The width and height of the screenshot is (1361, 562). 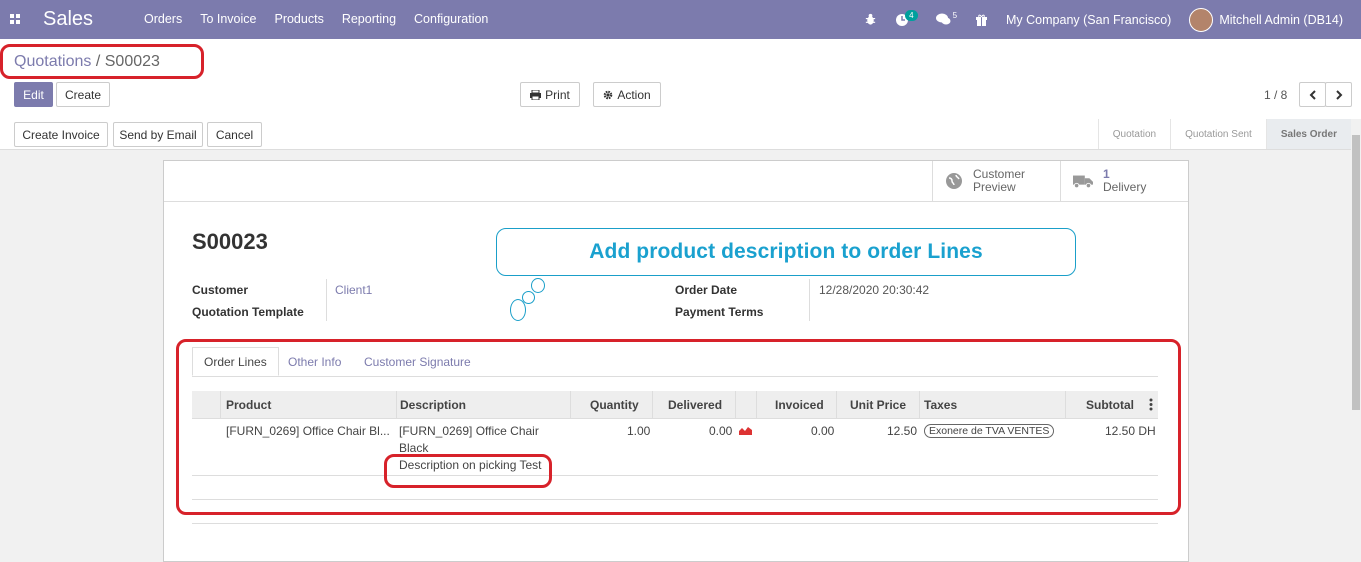 I want to click on payment-terms-label: Payment Terms, so click(x=719, y=312).